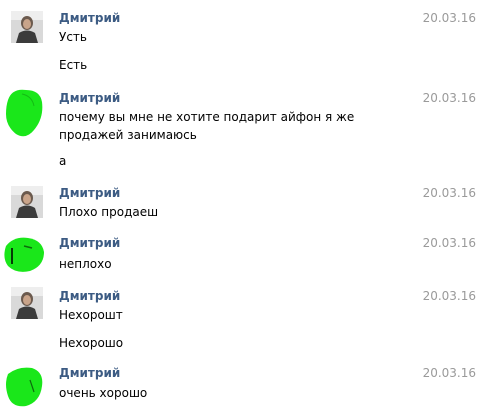 This screenshot has width=492, height=416. I want to click on message-text: а, so click(63, 161).